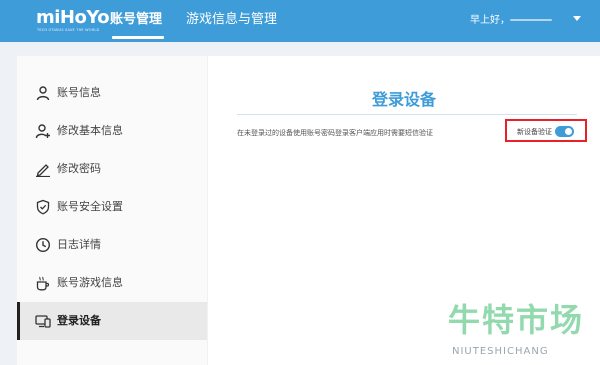 Image resolution: width=600 pixels, height=365 pixels. What do you see at coordinates (90, 206) in the screenshot?
I see `sidebar-item-label: 账号安全设置` at bounding box center [90, 206].